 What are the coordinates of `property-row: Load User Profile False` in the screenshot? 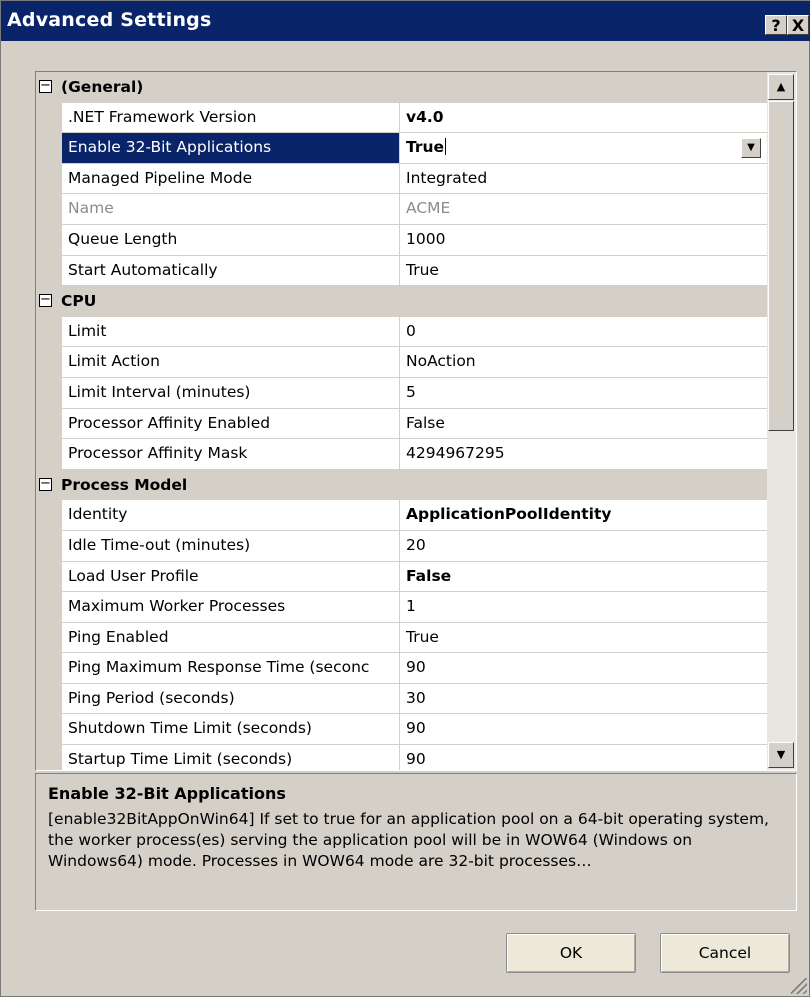 It's located at (401, 577).